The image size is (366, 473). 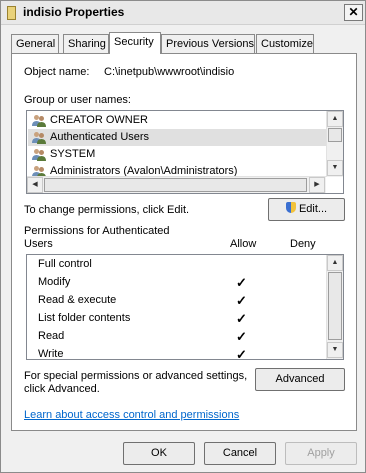 I want to click on permission-row: List folder contents ✓, so click(x=177, y=318).